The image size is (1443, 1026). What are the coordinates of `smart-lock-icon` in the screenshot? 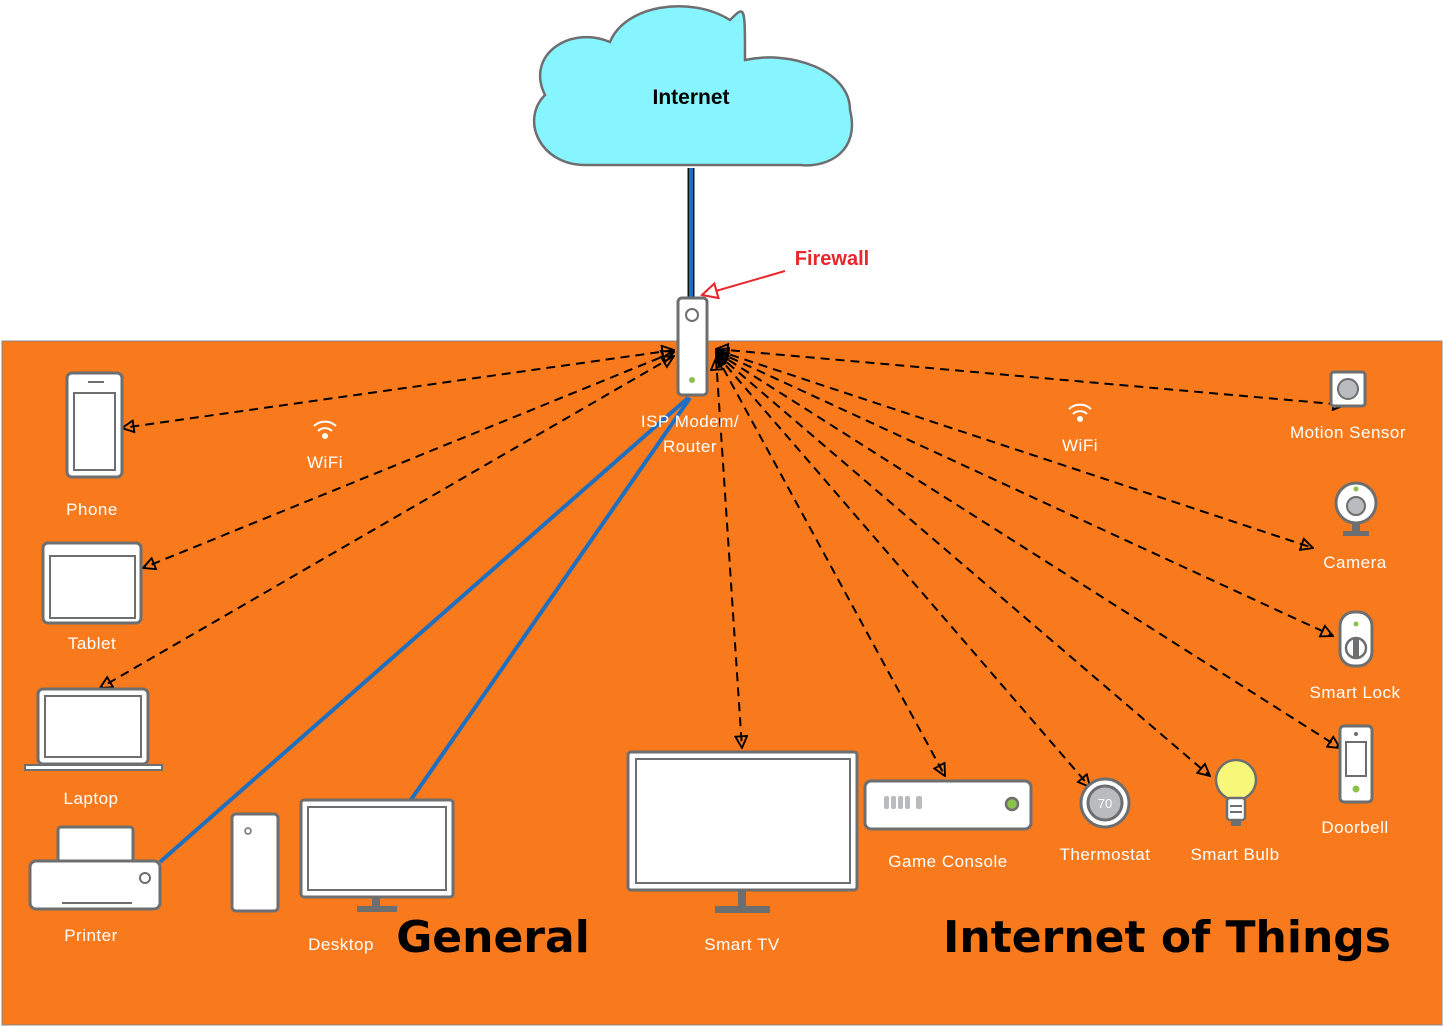 It's located at (1356, 639).